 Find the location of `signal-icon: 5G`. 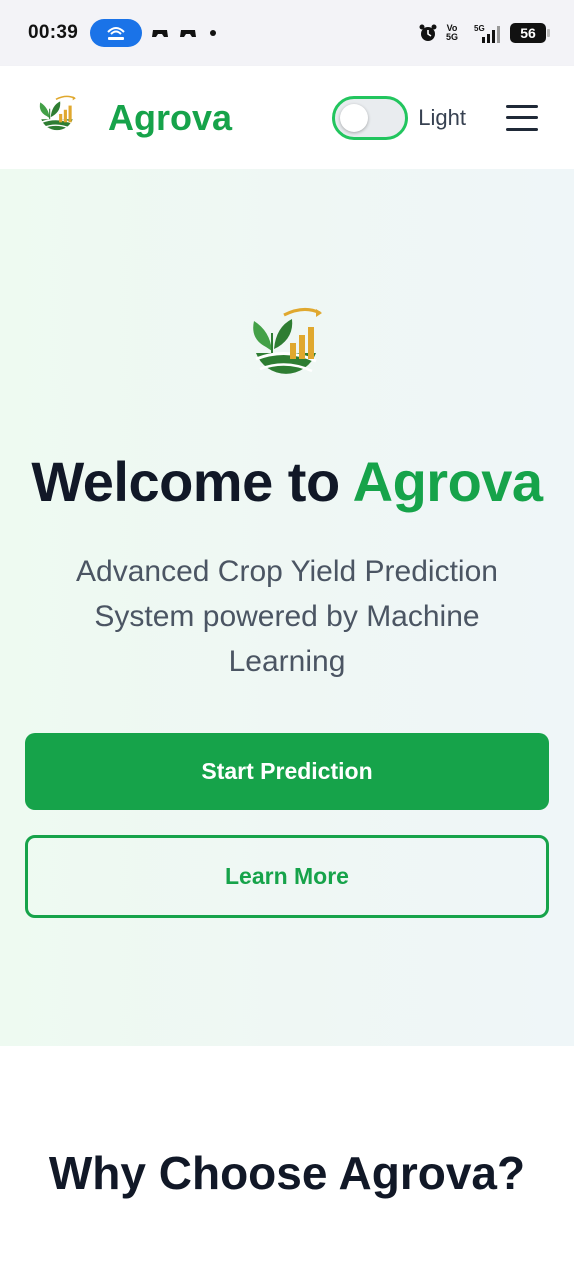

signal-icon: 5G is located at coordinates (488, 33).